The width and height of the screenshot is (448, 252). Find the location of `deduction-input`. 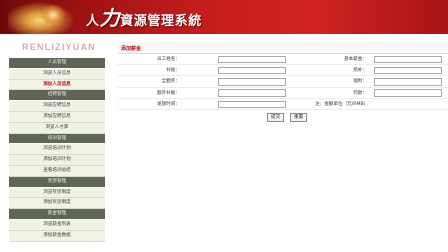

deduction-input is located at coordinates (408, 93).